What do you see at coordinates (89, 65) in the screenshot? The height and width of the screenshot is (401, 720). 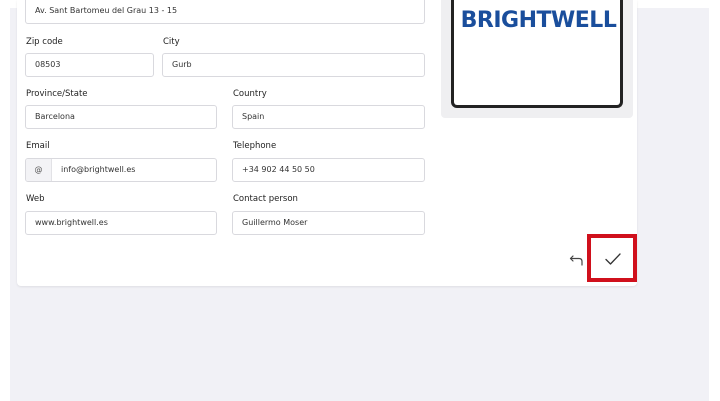 I see `zip-input: 08503` at bounding box center [89, 65].